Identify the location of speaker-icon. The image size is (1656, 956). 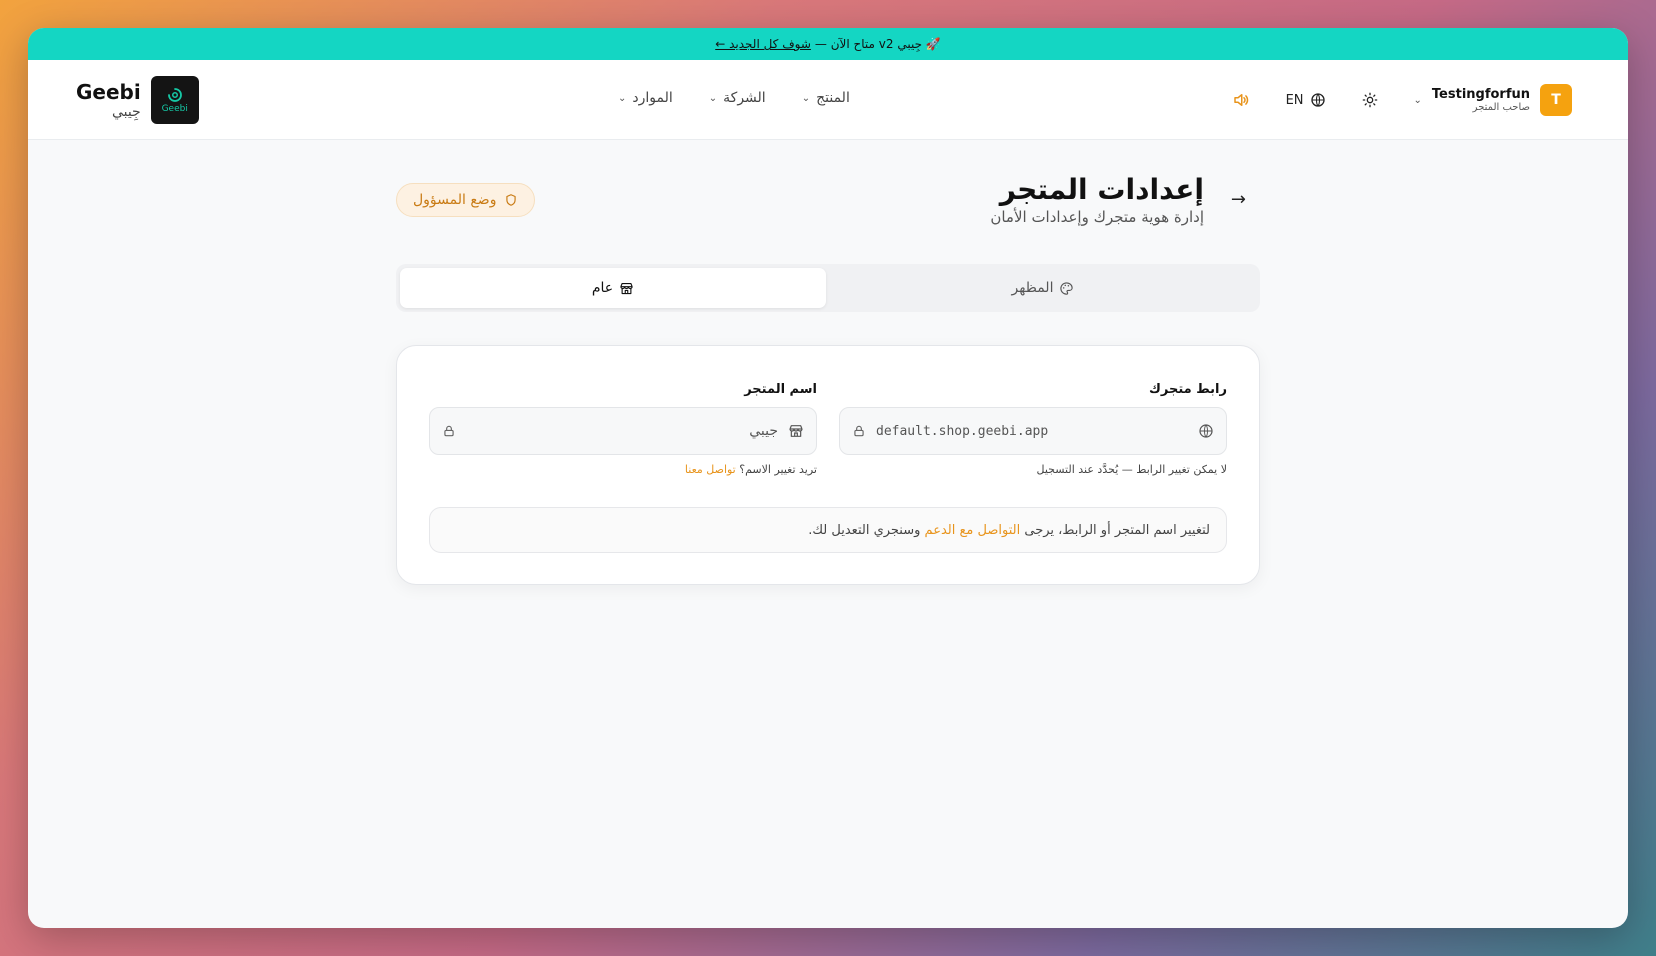
(1240, 100).